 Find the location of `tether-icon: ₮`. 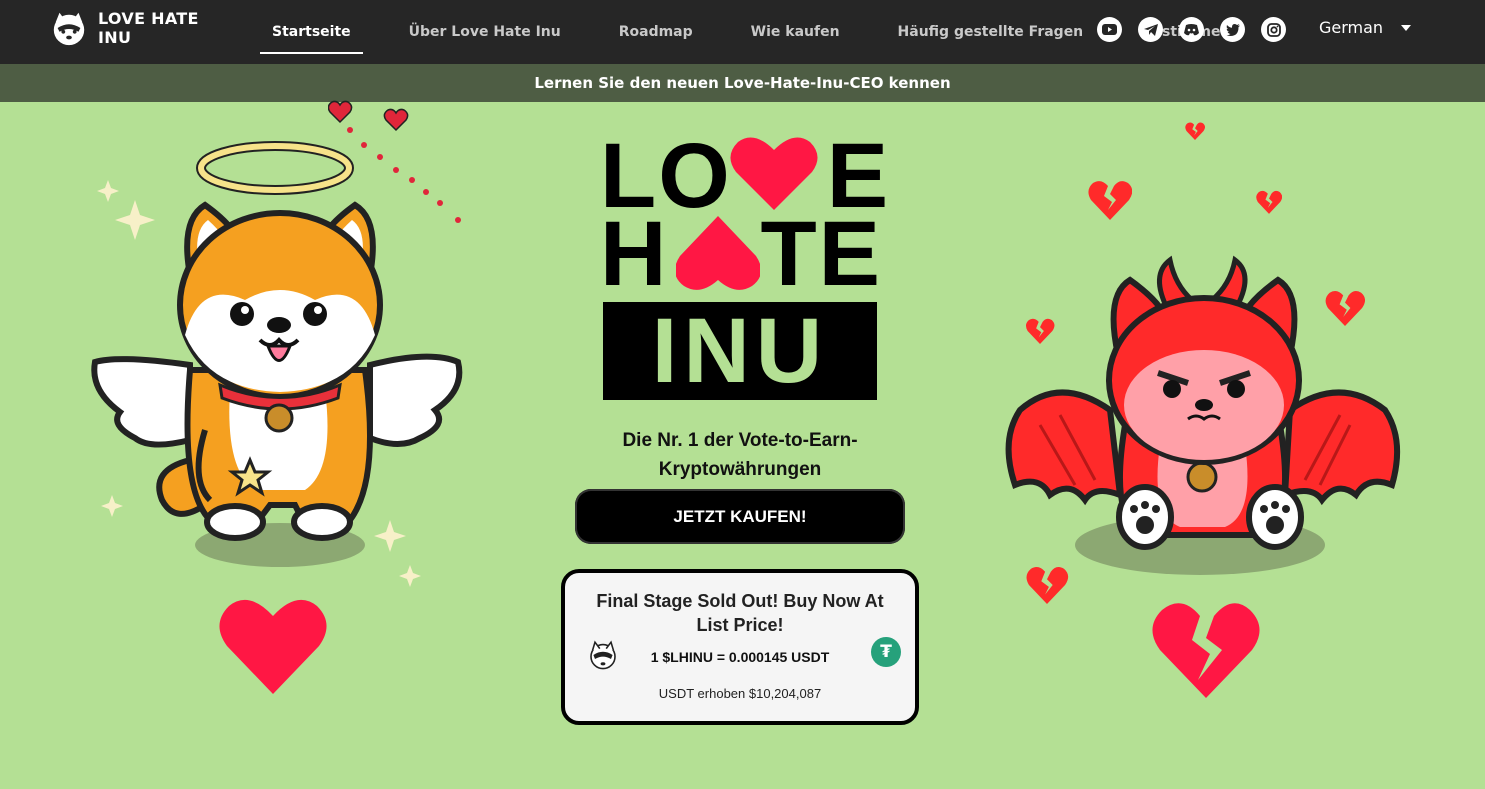

tether-icon: ₮ is located at coordinates (886, 652).